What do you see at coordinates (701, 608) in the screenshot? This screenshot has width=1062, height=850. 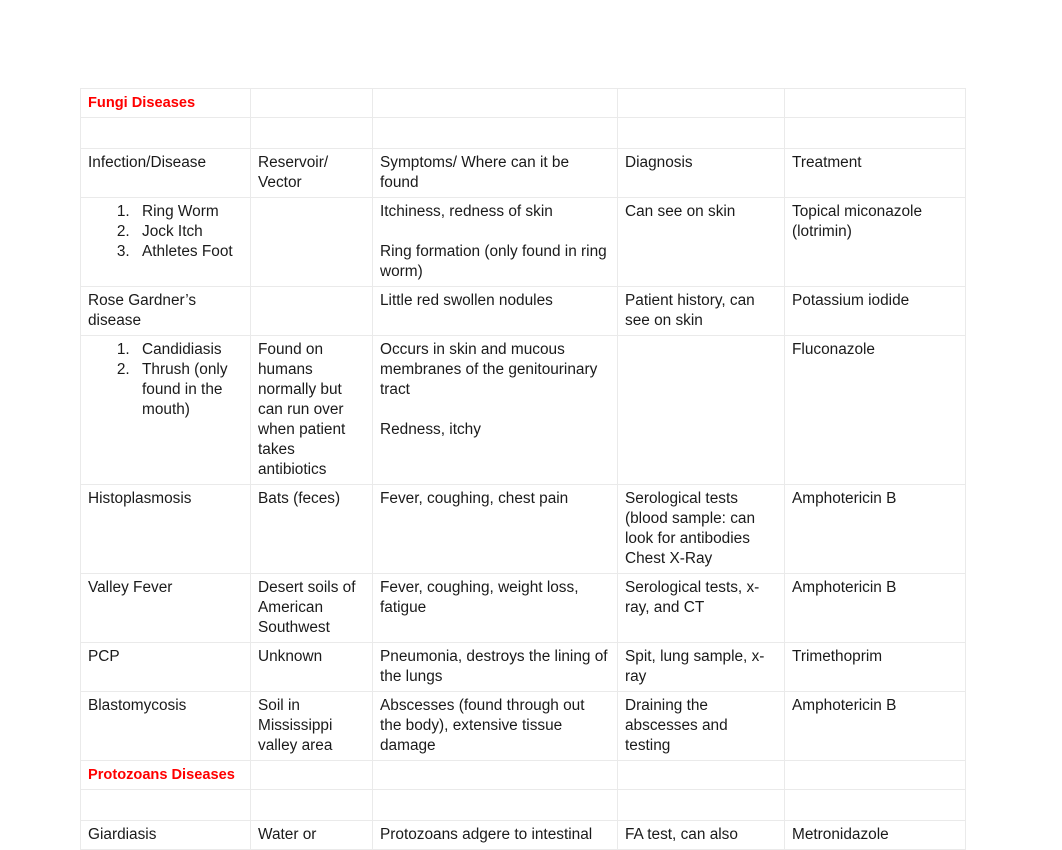 I see `cell-diagnosis: Serological tests, x-ray, and CT` at bounding box center [701, 608].